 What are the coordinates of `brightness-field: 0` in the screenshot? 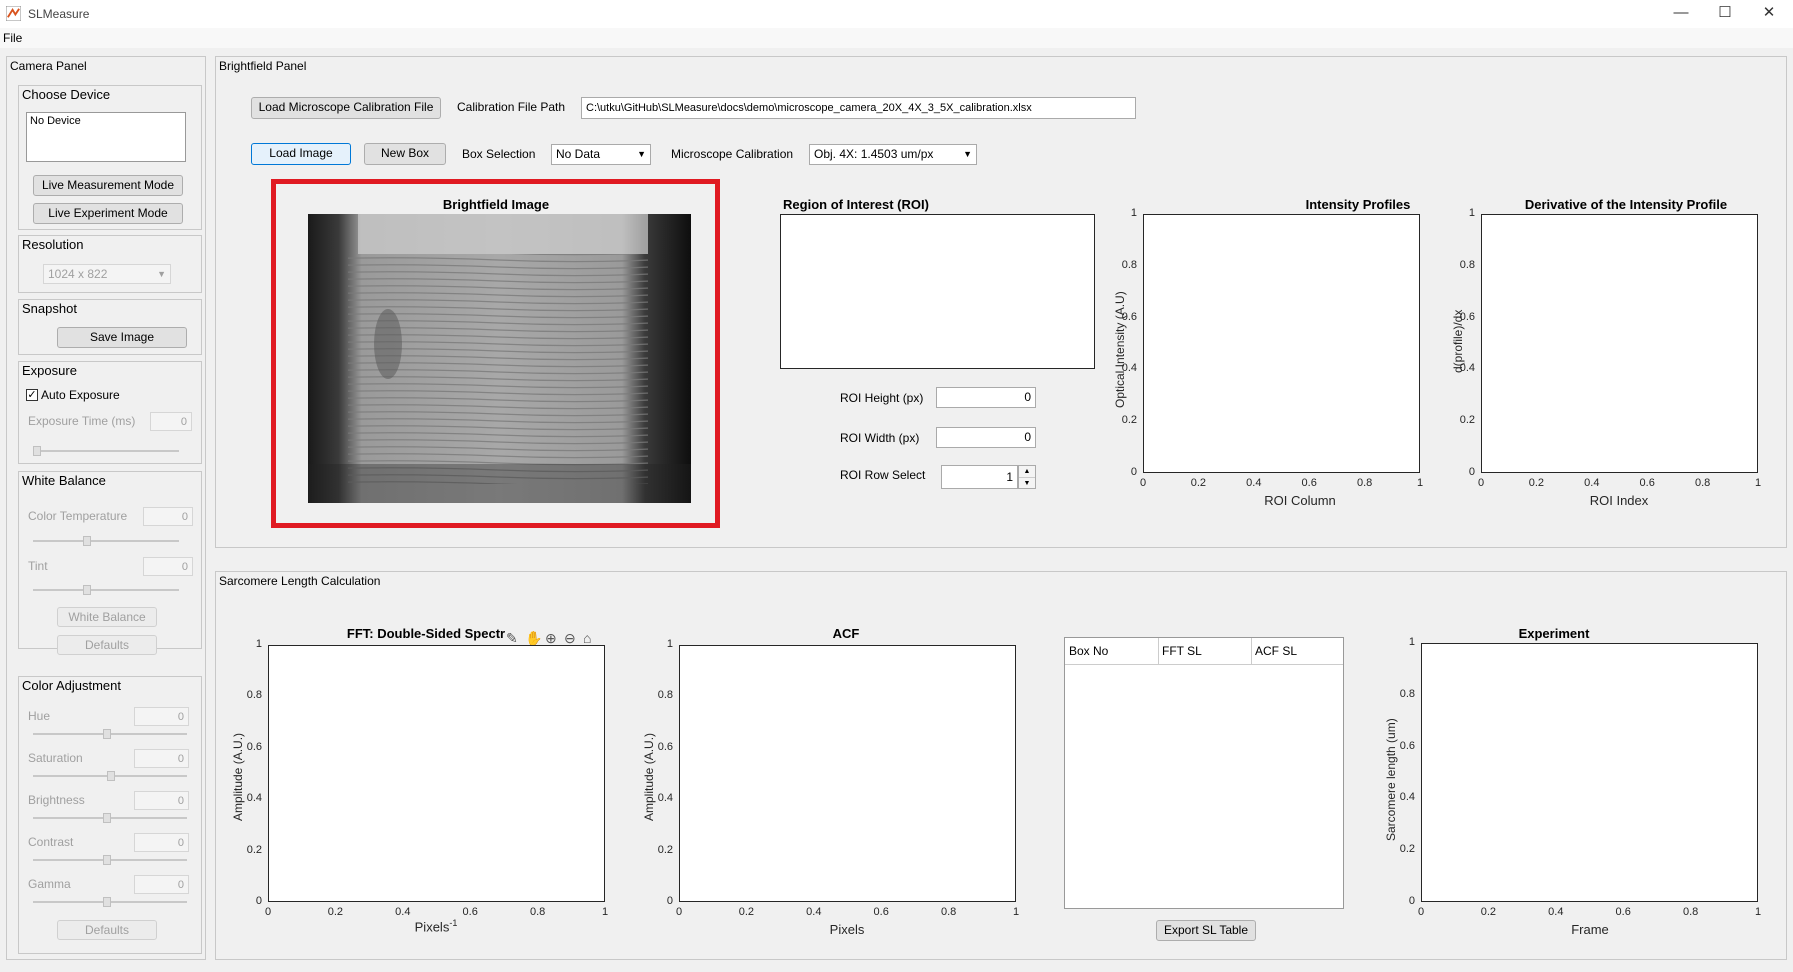 It's located at (161, 800).